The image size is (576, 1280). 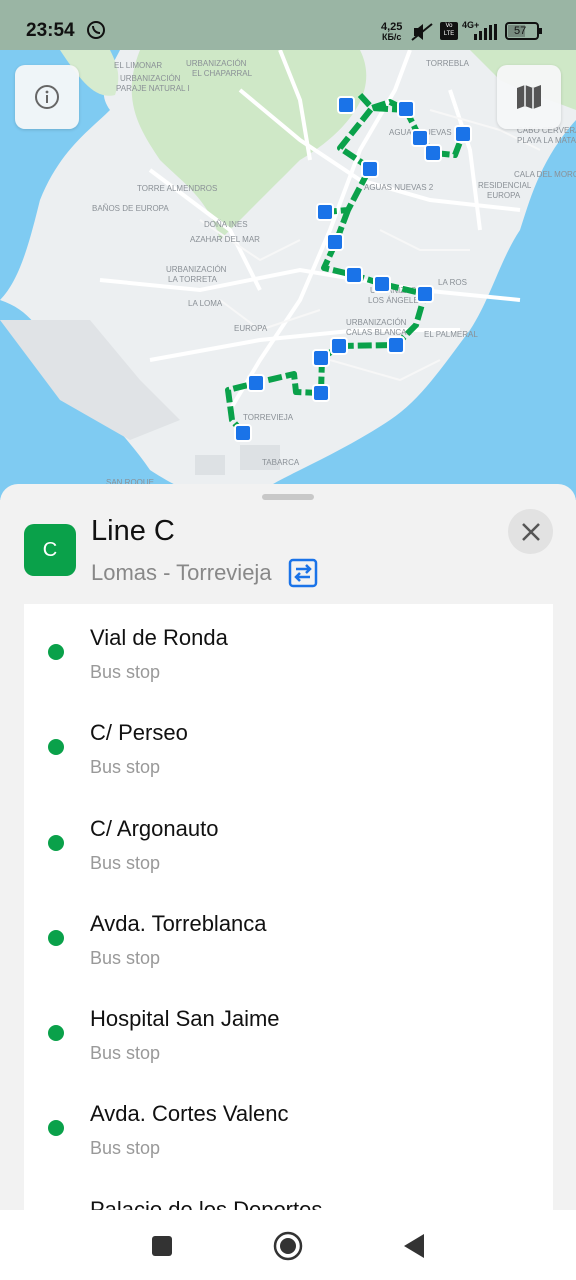 I want to click on whatsapp-notification-icon, so click(x=96, y=32).